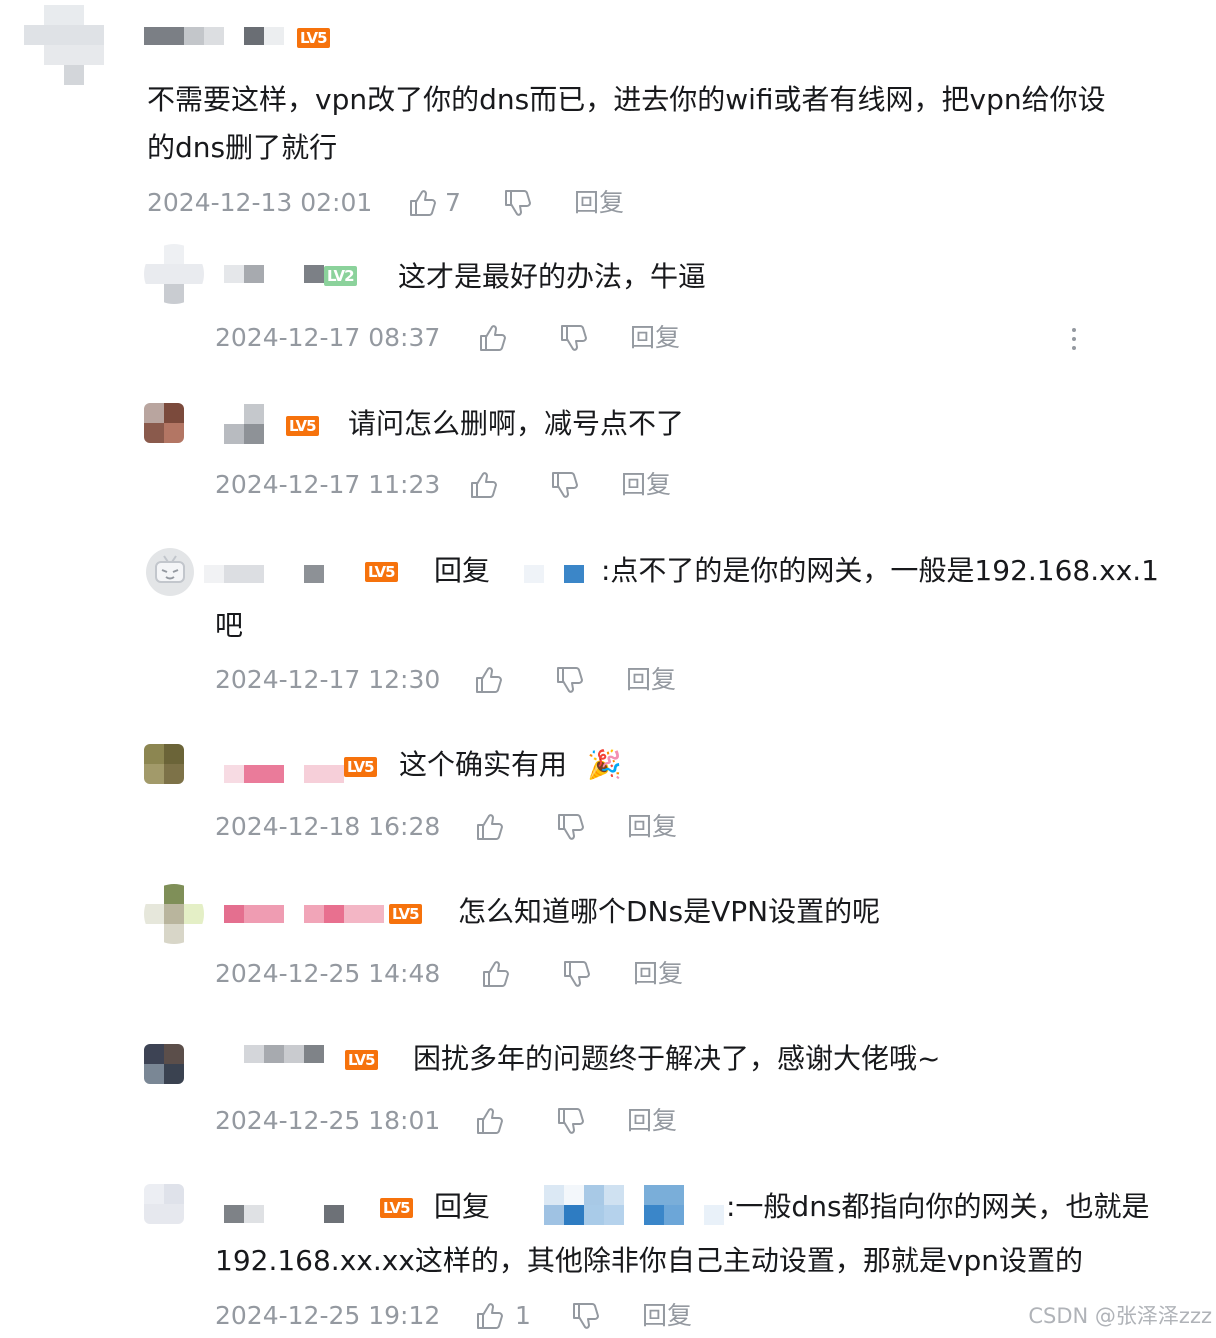 This screenshot has height=1338, width=1216. Describe the element at coordinates (328, 337) in the screenshot. I see `timestamp: 2024-12-17 08:37` at that location.